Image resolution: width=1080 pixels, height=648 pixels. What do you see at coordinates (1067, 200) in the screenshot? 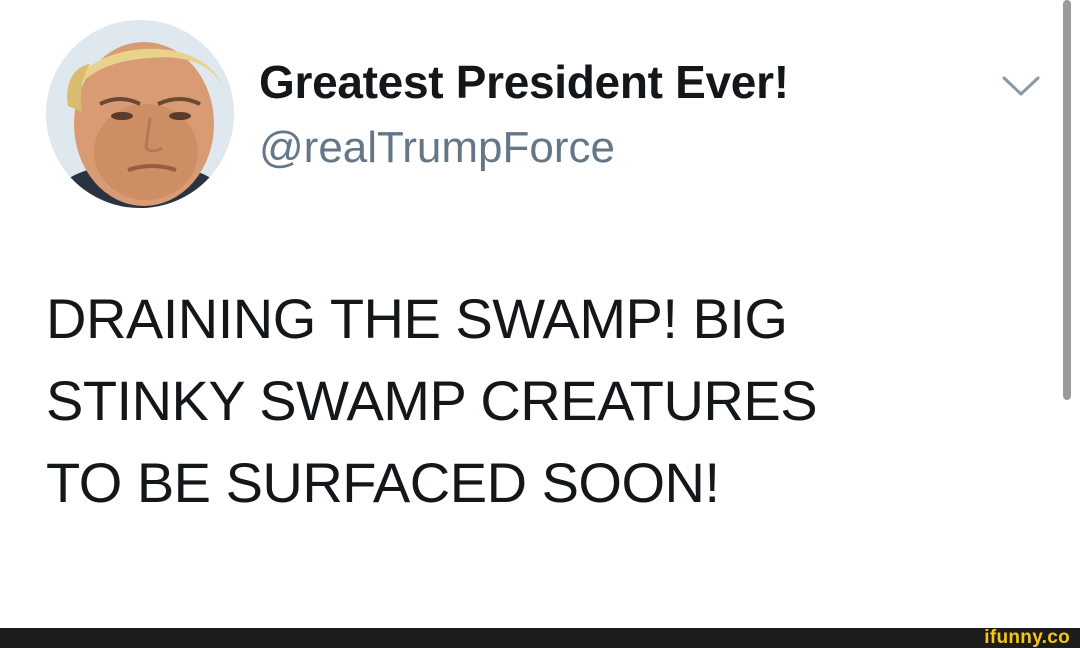
I see `scrollbar` at bounding box center [1067, 200].